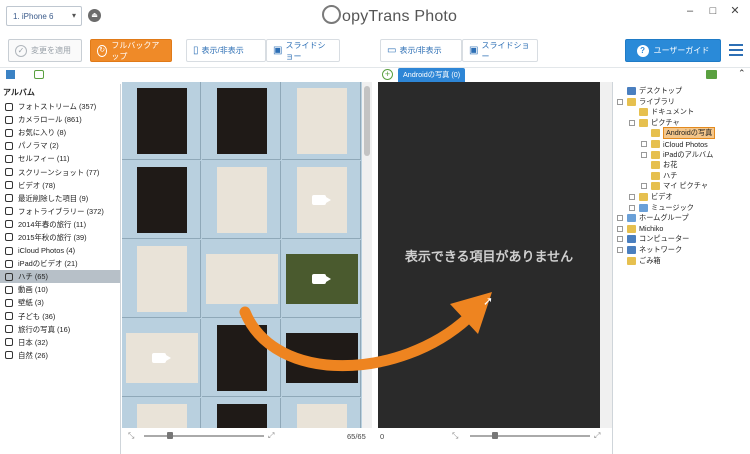 The height and width of the screenshot is (454, 750). What do you see at coordinates (713, 11) in the screenshot?
I see `maximize-icon: □` at bounding box center [713, 11].